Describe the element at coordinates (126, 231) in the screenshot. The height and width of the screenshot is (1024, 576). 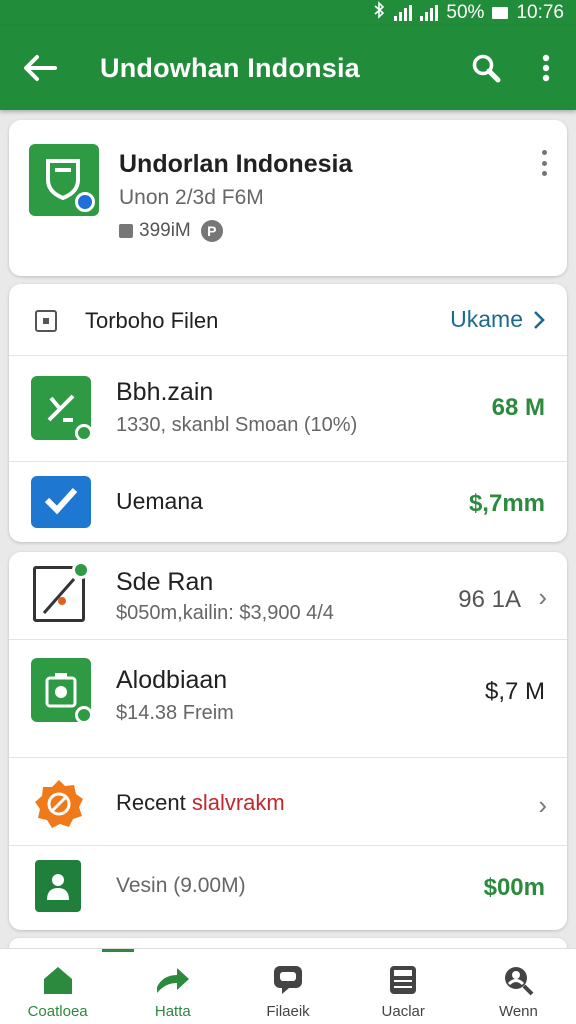
I see `package-icon` at that location.